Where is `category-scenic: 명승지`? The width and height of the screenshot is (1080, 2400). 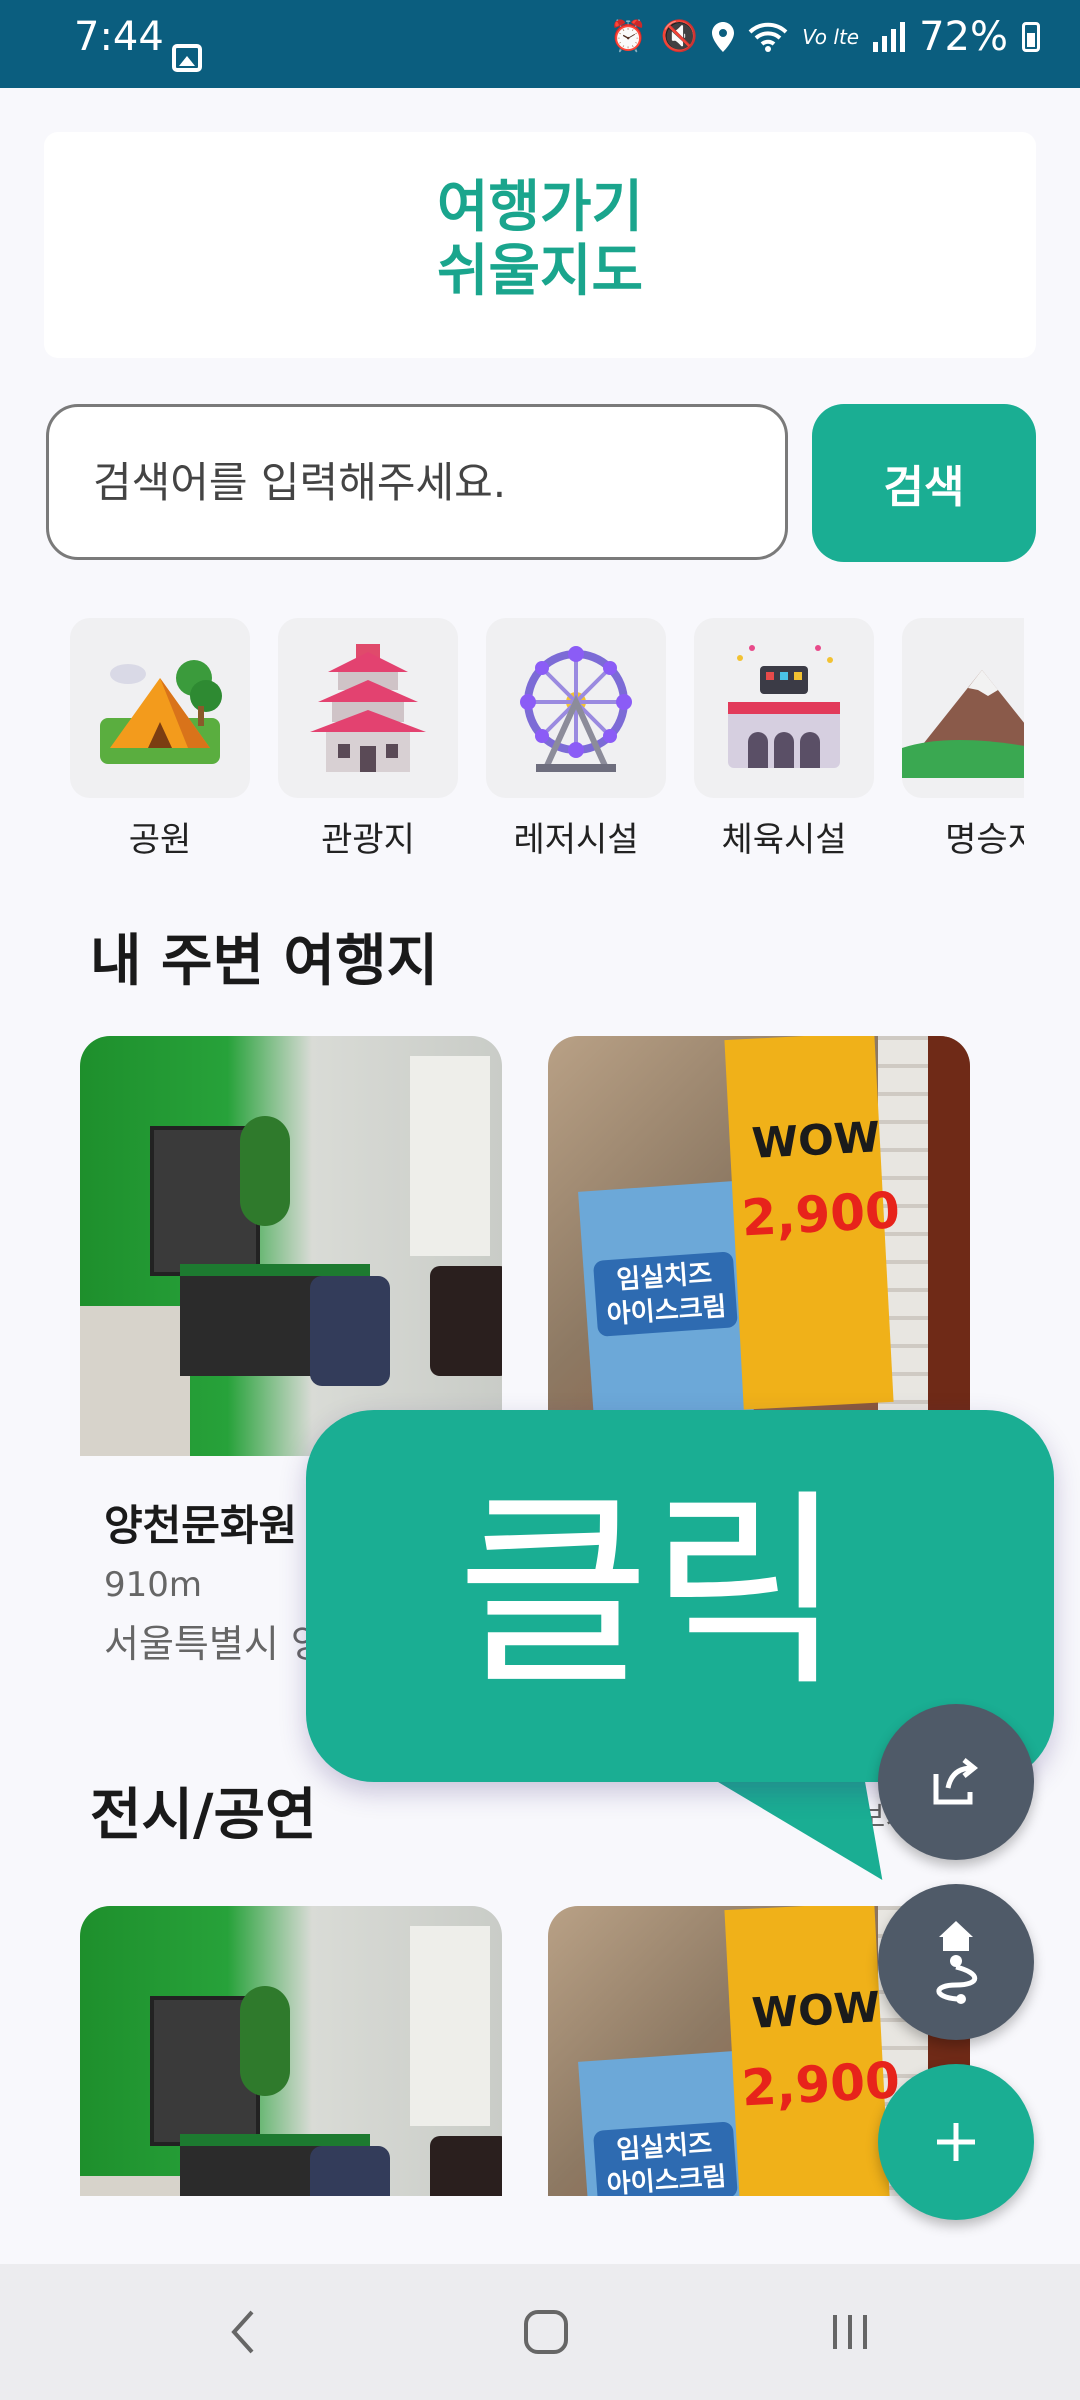
category-scenic: 명승지 is located at coordinates (963, 738).